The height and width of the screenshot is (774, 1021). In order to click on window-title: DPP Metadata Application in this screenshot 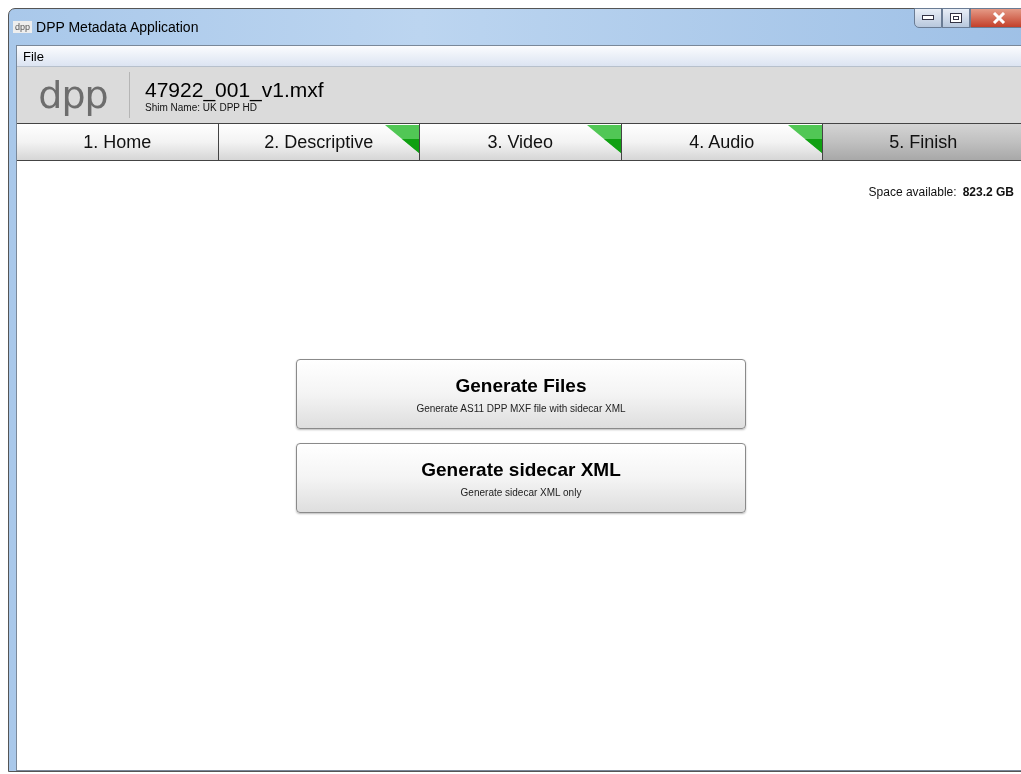, I will do `click(117, 27)`.